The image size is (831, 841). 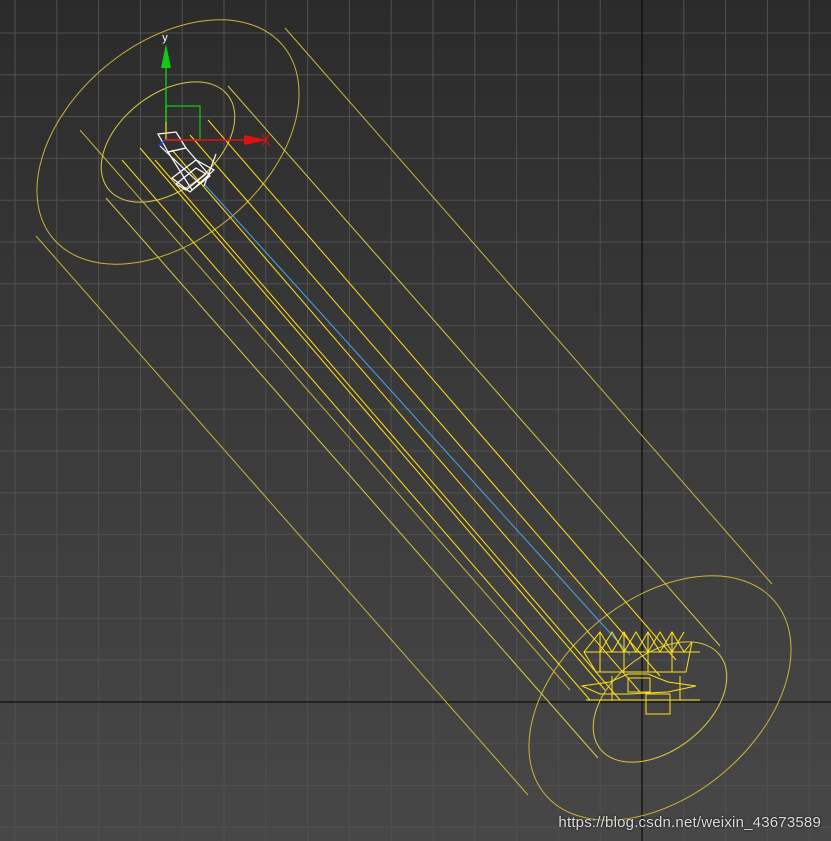 I want to click on directional-light-icon, so click(x=187, y=162).